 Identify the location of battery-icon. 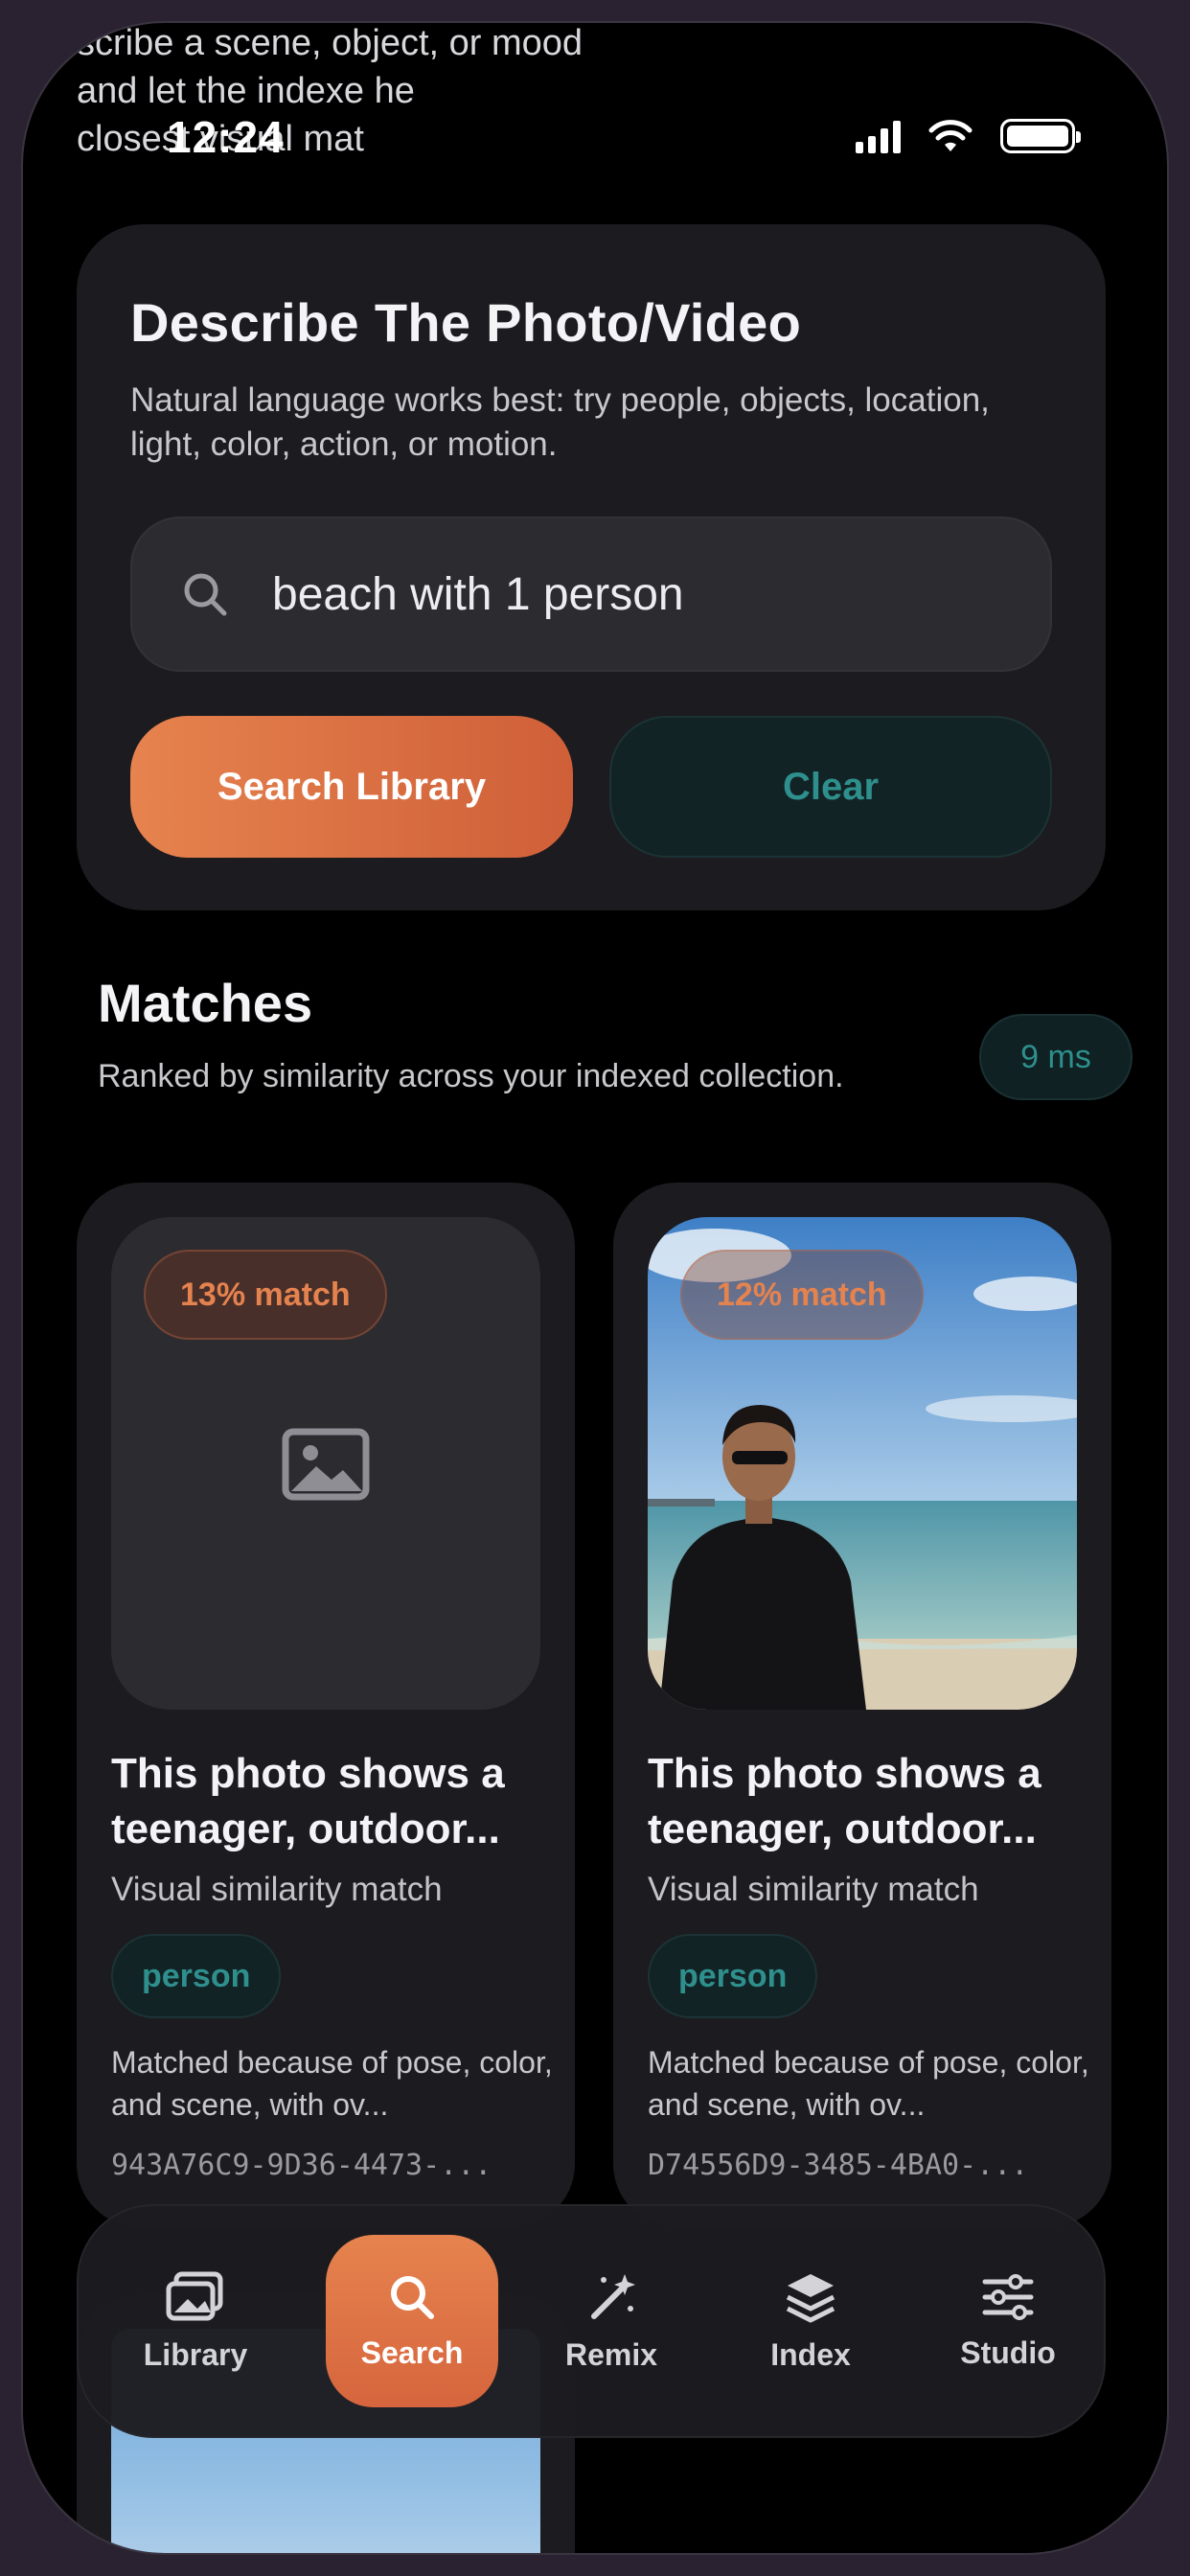
(1040, 136).